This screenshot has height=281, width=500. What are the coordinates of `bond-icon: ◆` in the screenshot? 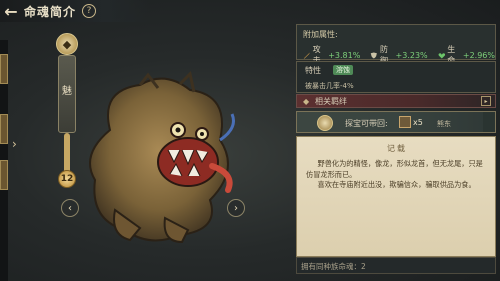 It's located at (306, 101).